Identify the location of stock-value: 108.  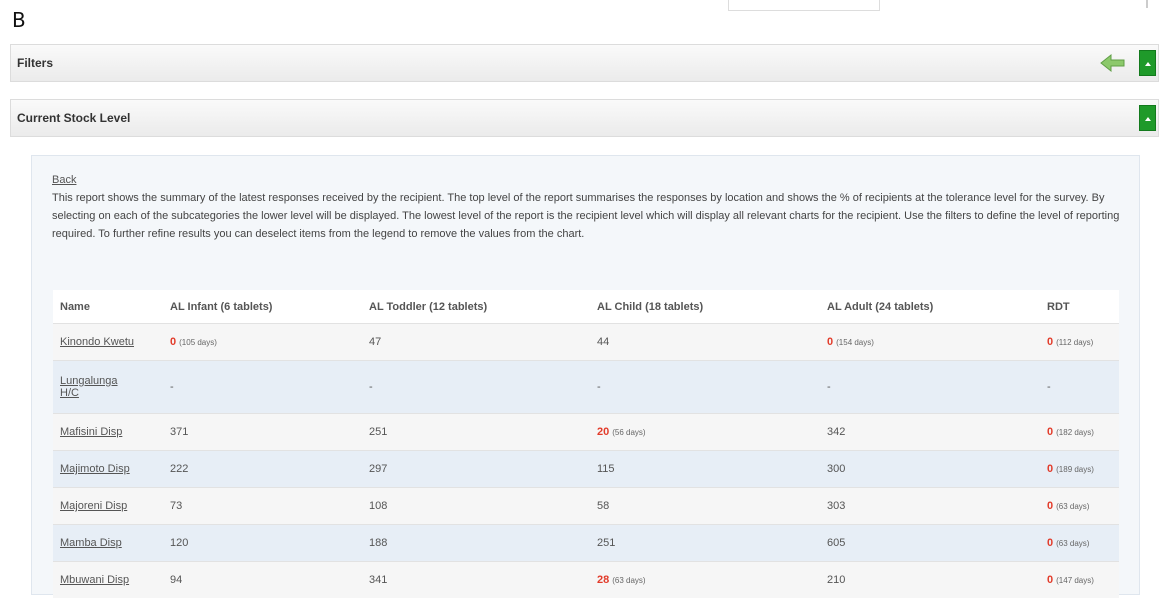
(378, 506).